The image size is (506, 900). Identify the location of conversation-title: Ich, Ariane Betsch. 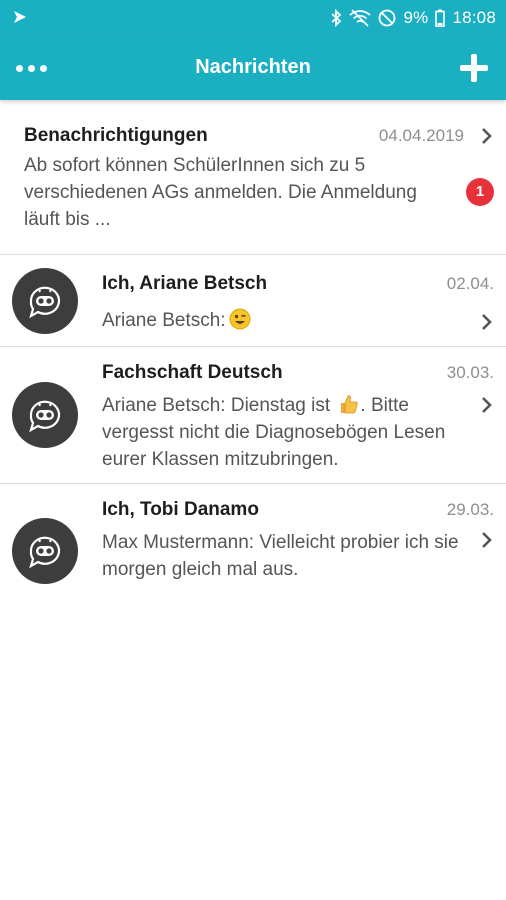
(185, 283).